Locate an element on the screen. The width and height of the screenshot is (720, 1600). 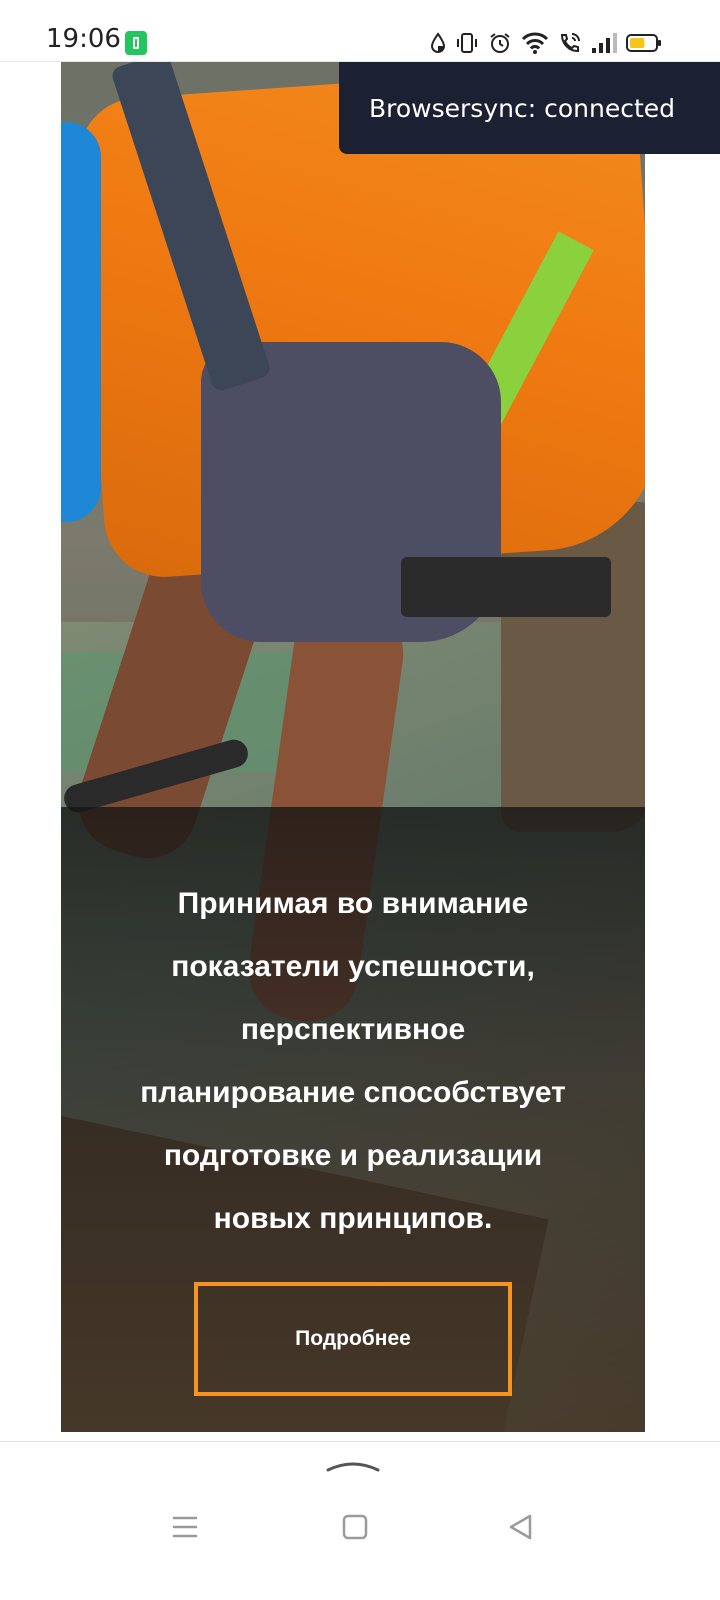
card-text-line: перспективное is located at coordinates (353, 1029).